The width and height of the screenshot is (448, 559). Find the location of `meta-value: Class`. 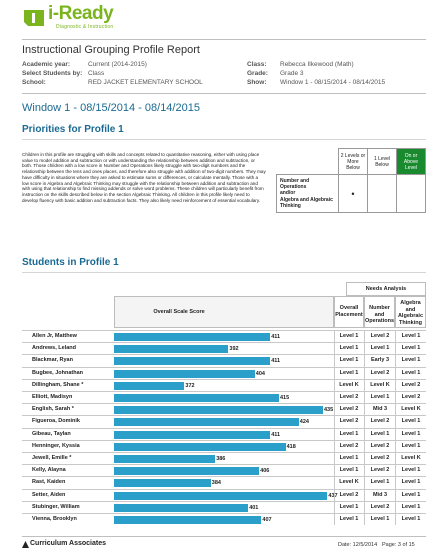

meta-value: Class is located at coordinates (96, 73).